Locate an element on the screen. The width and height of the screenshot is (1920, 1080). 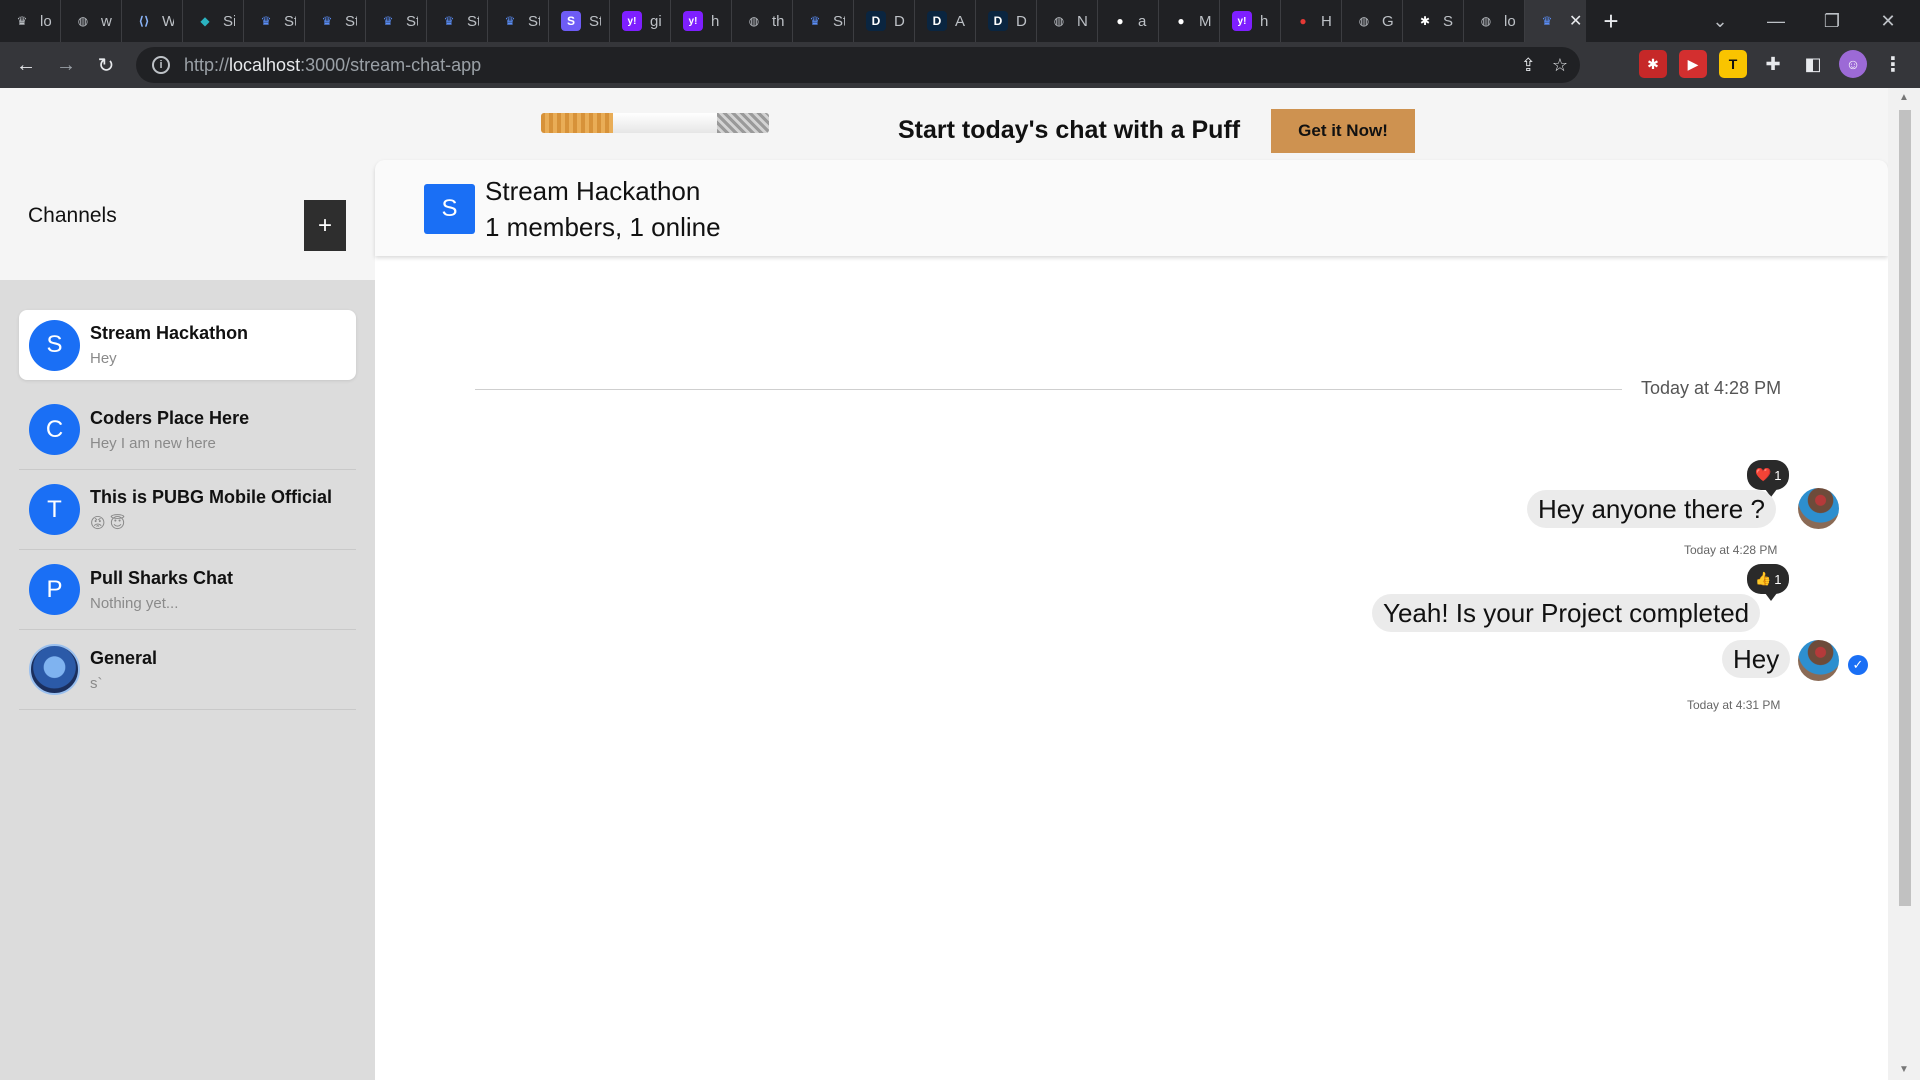
channel-last-message: 😡 😇 is located at coordinates (108, 523).